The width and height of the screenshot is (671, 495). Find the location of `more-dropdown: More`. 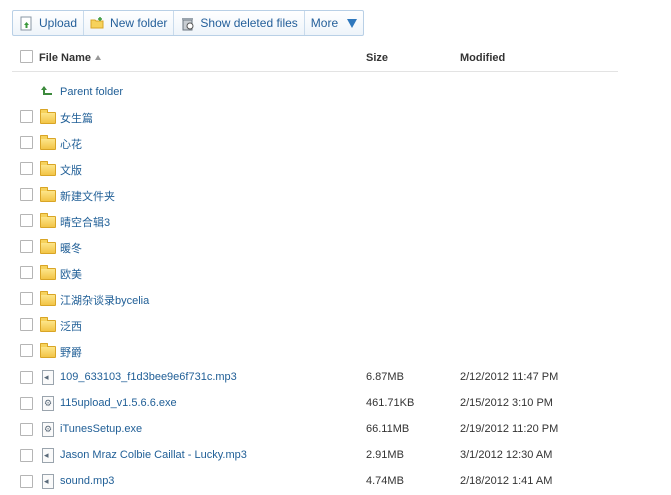

more-dropdown: More is located at coordinates (334, 23).